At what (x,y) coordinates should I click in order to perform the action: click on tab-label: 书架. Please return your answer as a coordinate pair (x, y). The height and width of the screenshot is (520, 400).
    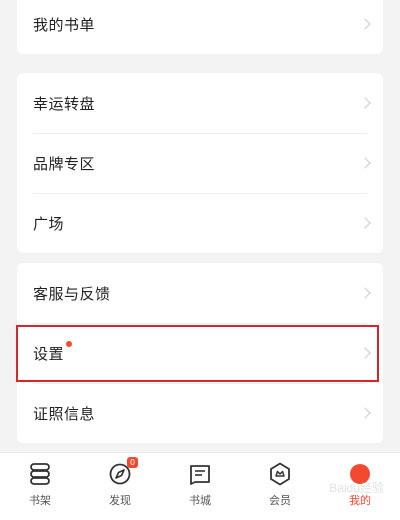
    Looking at the image, I should click on (40, 500).